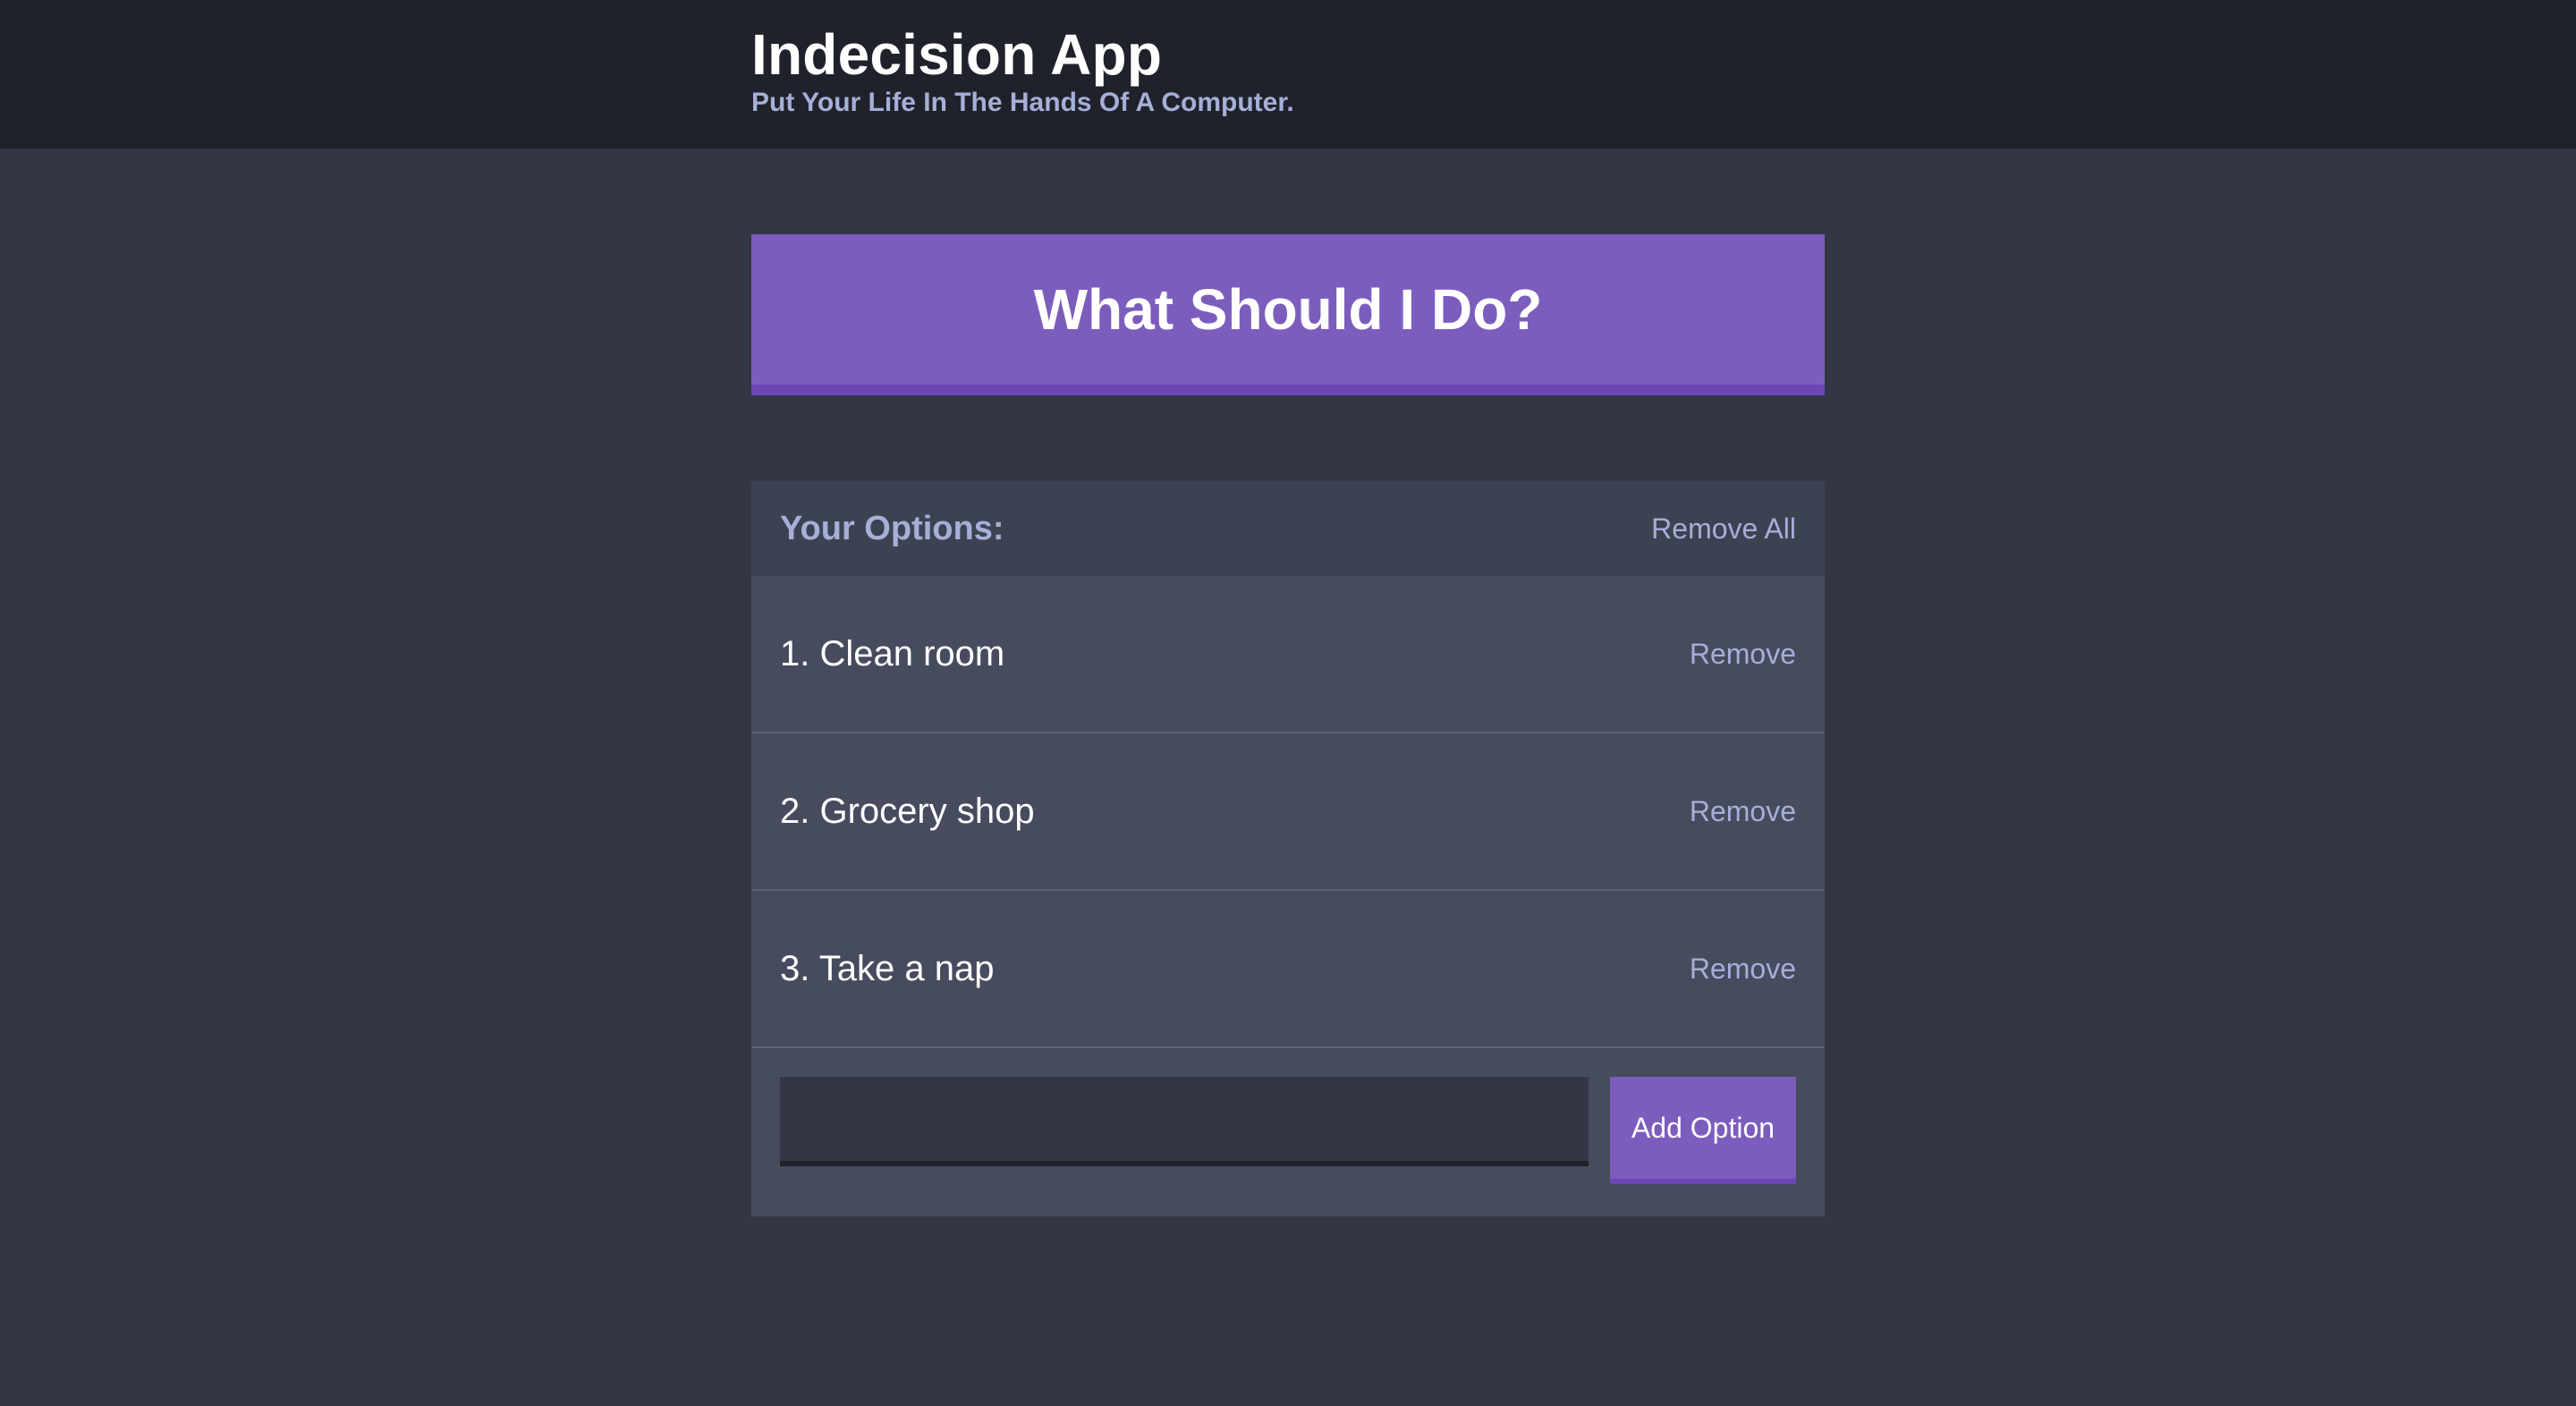 This screenshot has height=1406, width=2576. Describe the element at coordinates (1723, 528) in the screenshot. I see `remove-all-button: Remove All` at that location.